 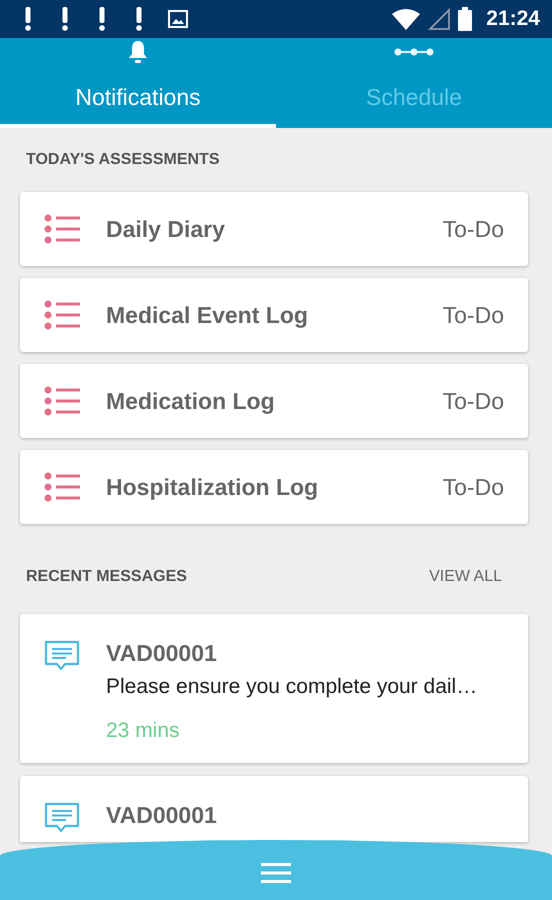 What do you see at coordinates (207, 315) in the screenshot?
I see `assessment-title: Medical Event Log` at bounding box center [207, 315].